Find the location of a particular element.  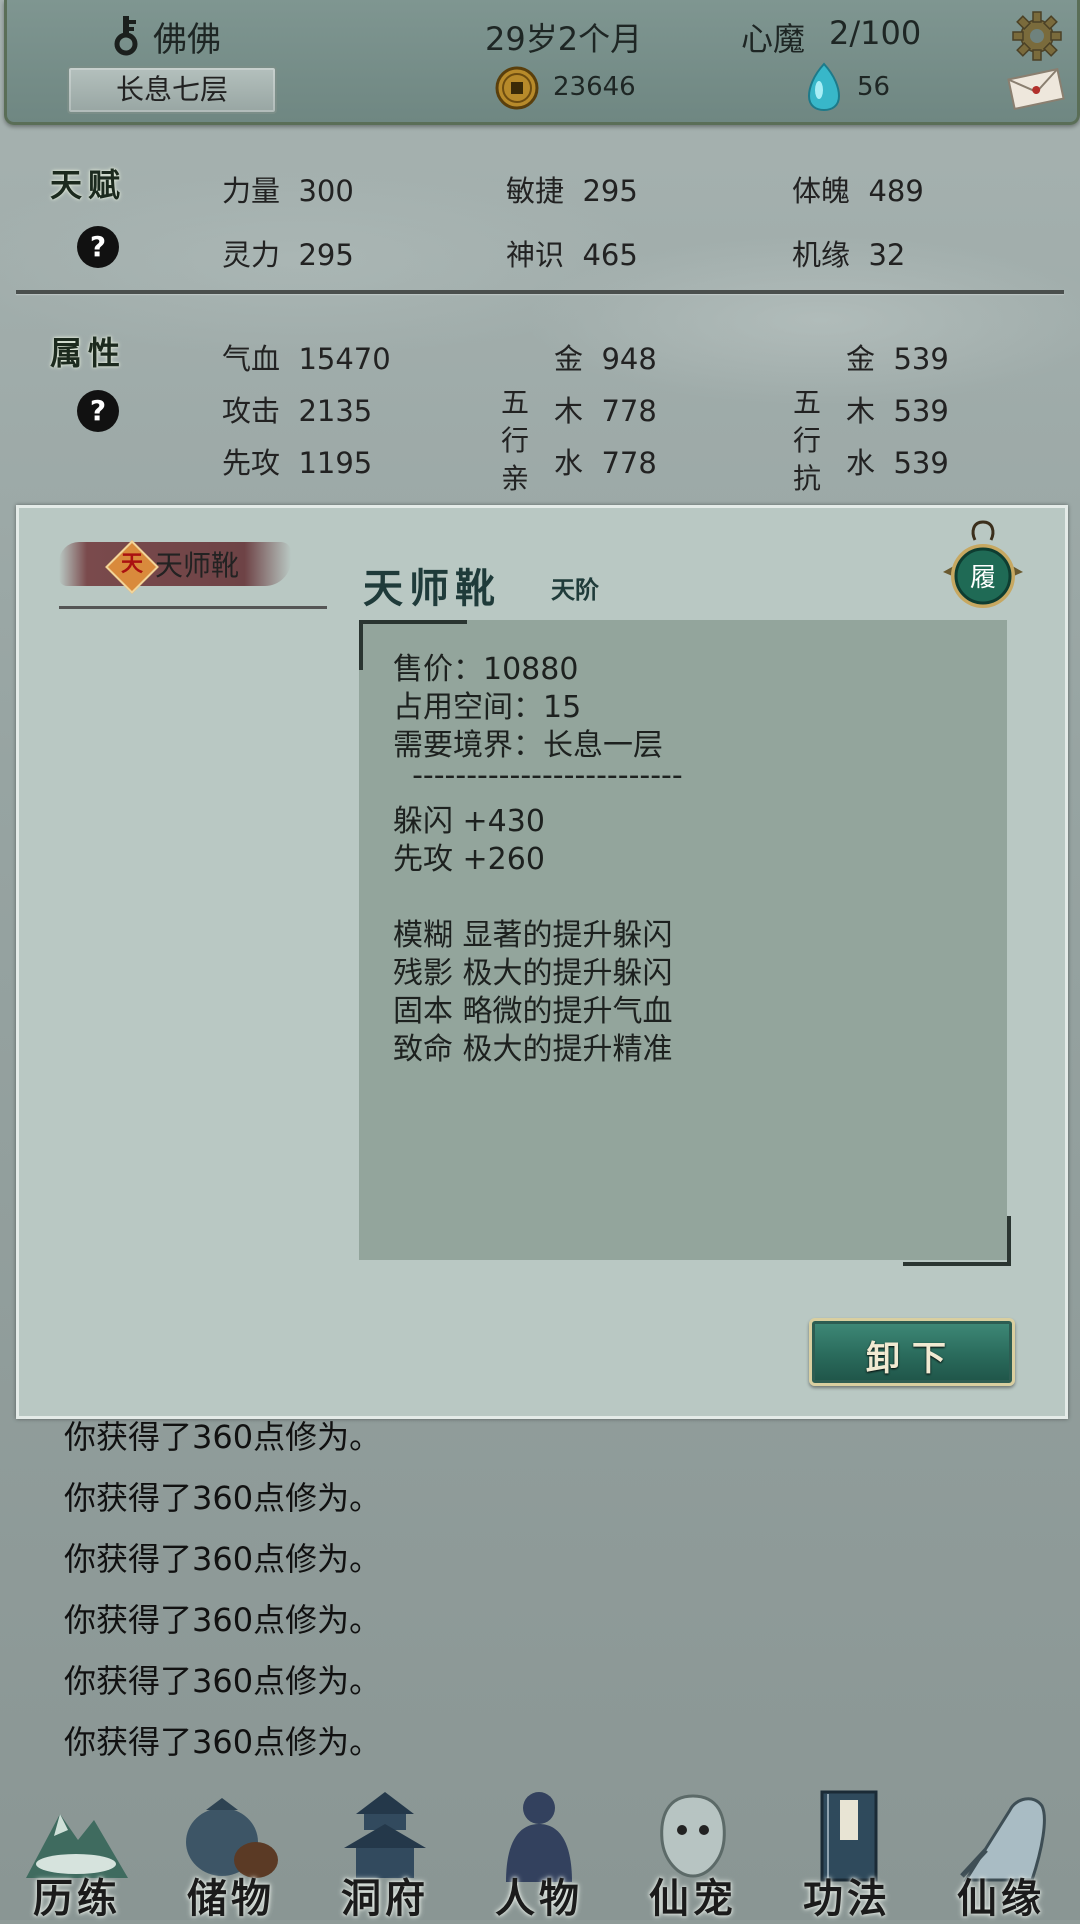

key-icon is located at coordinates (126, 36).